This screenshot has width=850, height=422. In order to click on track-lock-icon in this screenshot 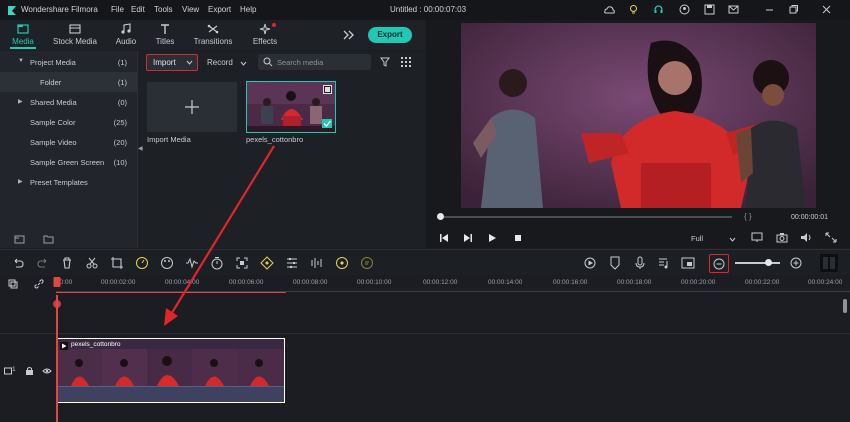, I will do `click(29, 371)`.